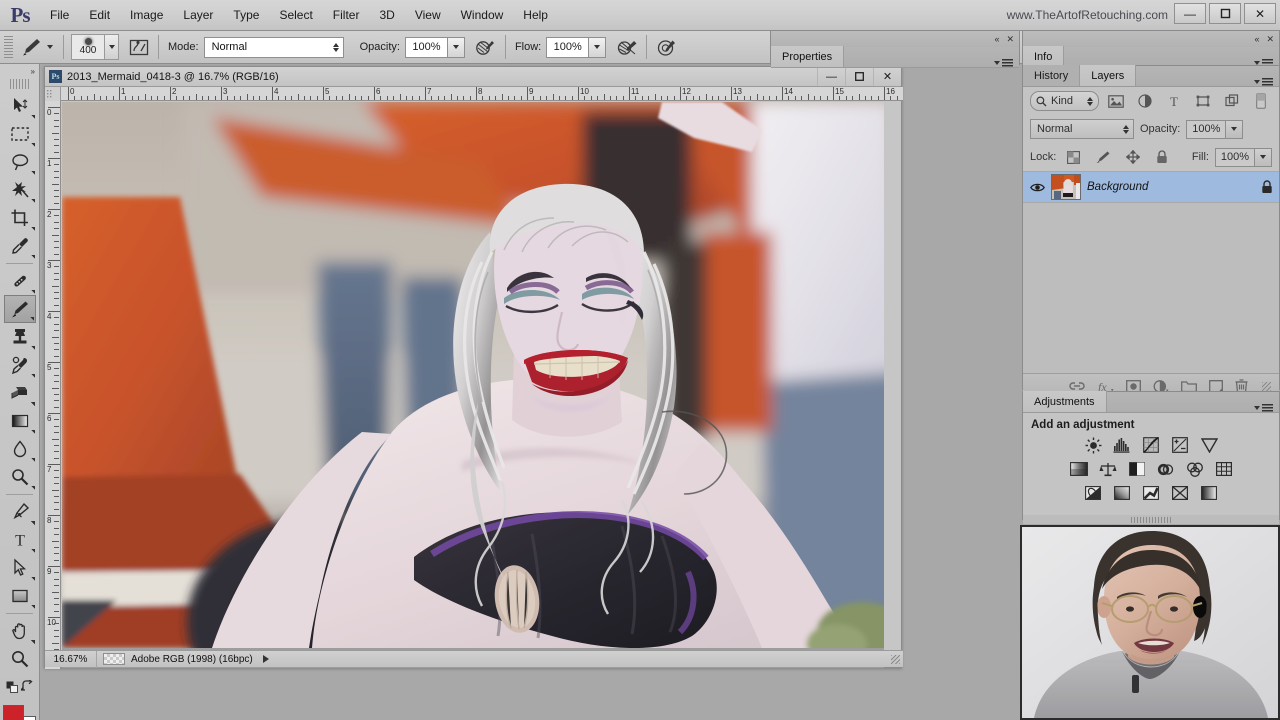 The width and height of the screenshot is (1280, 720). What do you see at coordinates (20, 631) in the screenshot?
I see `tool-hand` at bounding box center [20, 631].